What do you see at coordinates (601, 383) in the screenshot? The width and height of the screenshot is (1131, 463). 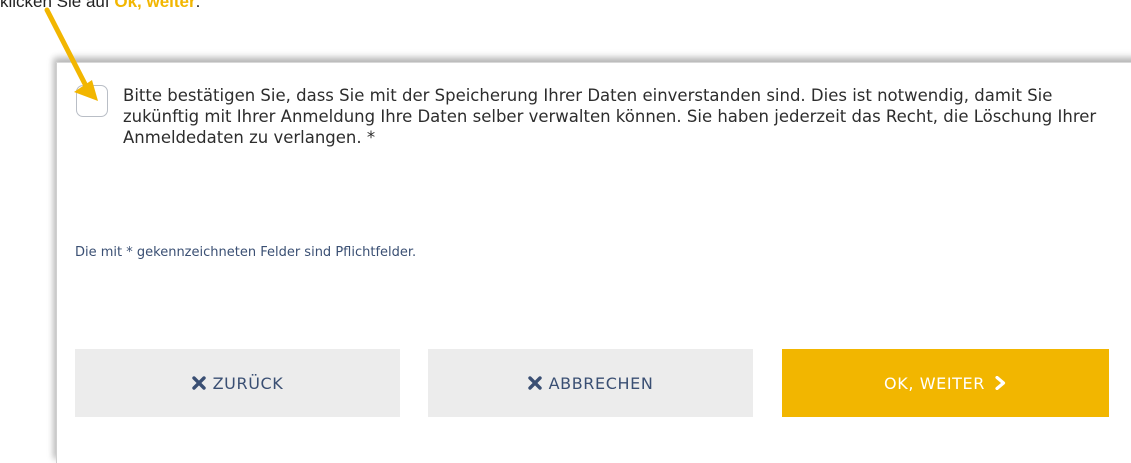 I see `cancel-button-label: ABBRECHEN` at bounding box center [601, 383].